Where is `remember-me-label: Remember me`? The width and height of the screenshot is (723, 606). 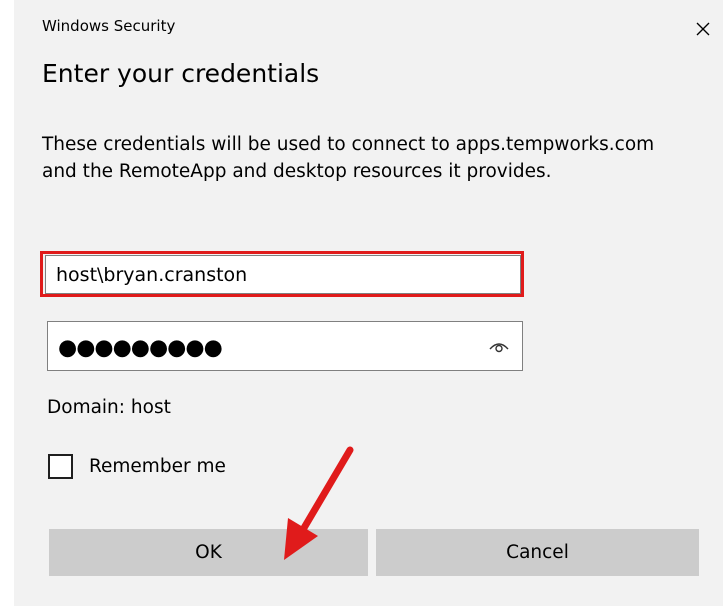 remember-me-label: Remember me is located at coordinates (157, 466).